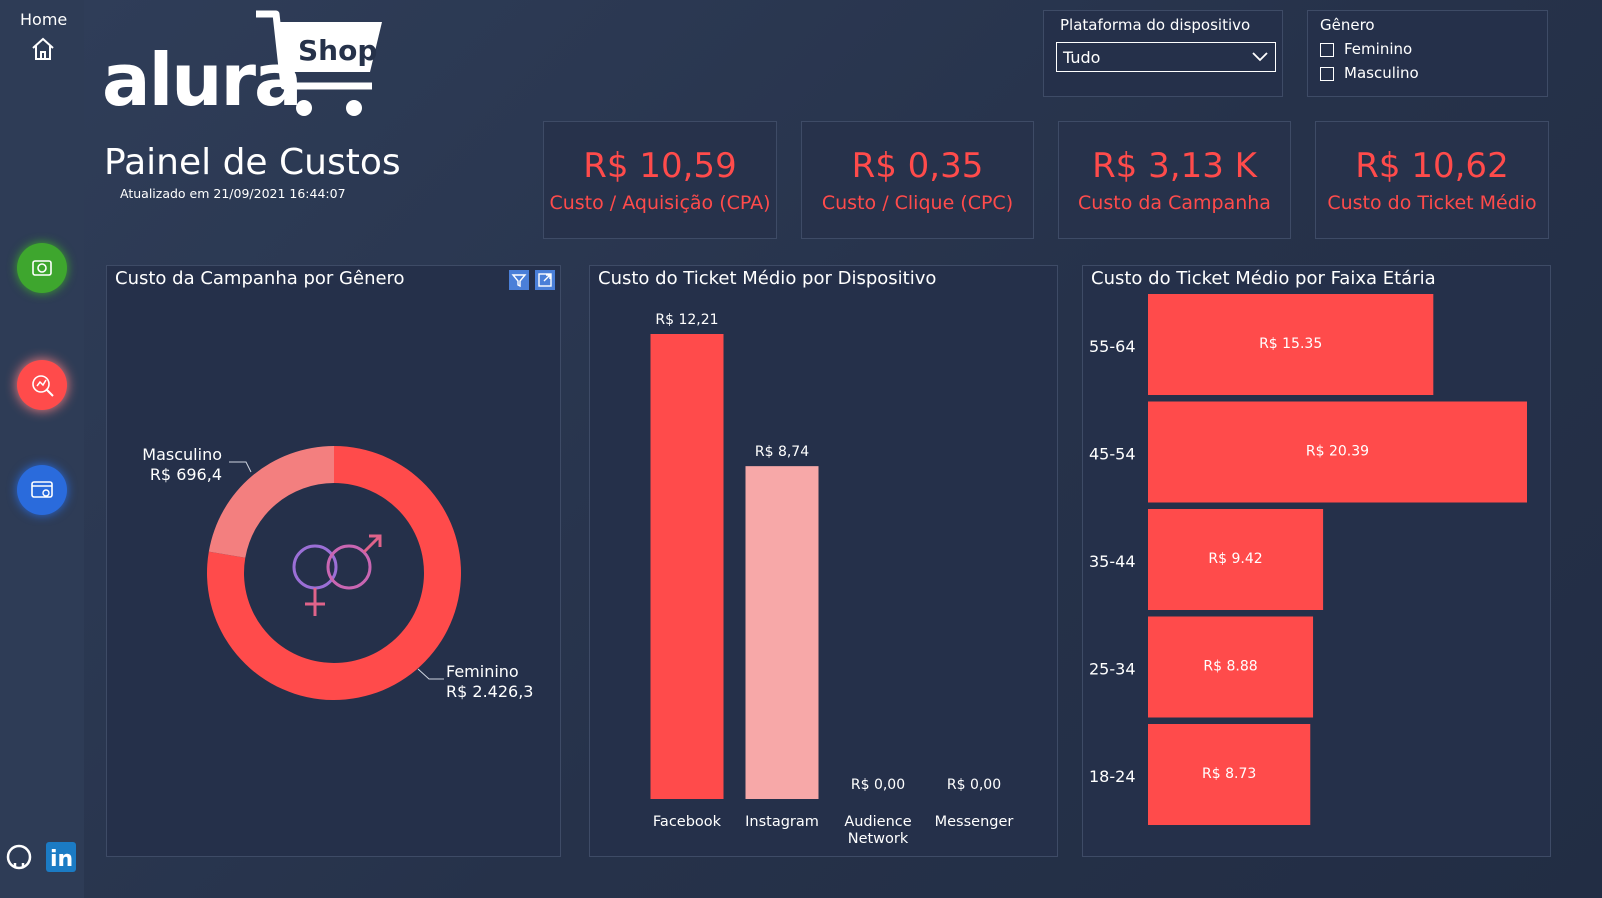  What do you see at coordinates (1432, 166) in the screenshot?
I see `kpi-value: R$ 10,62` at bounding box center [1432, 166].